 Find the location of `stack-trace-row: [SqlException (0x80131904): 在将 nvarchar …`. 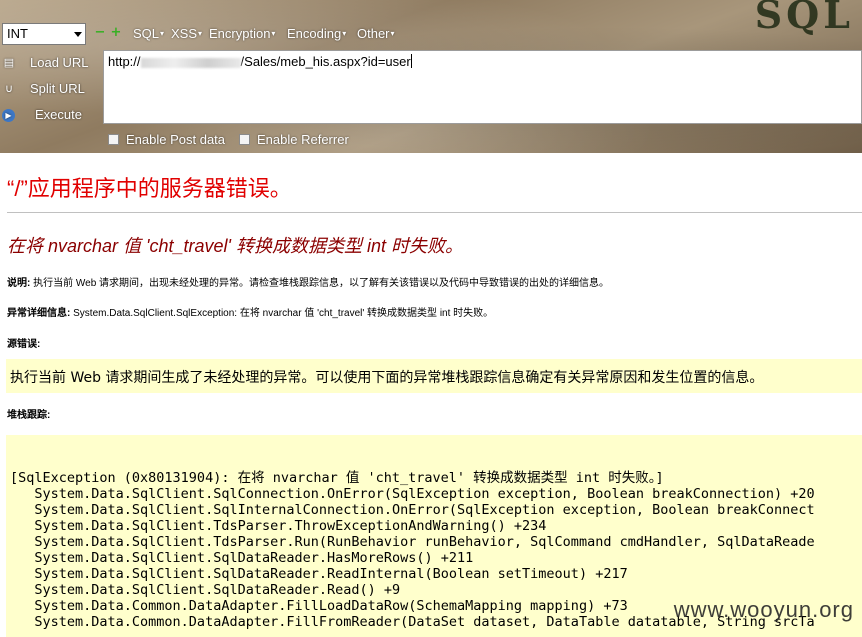

stack-trace-row: [SqlException (0x80131904): 在将 nvarchar … is located at coordinates (337, 478).